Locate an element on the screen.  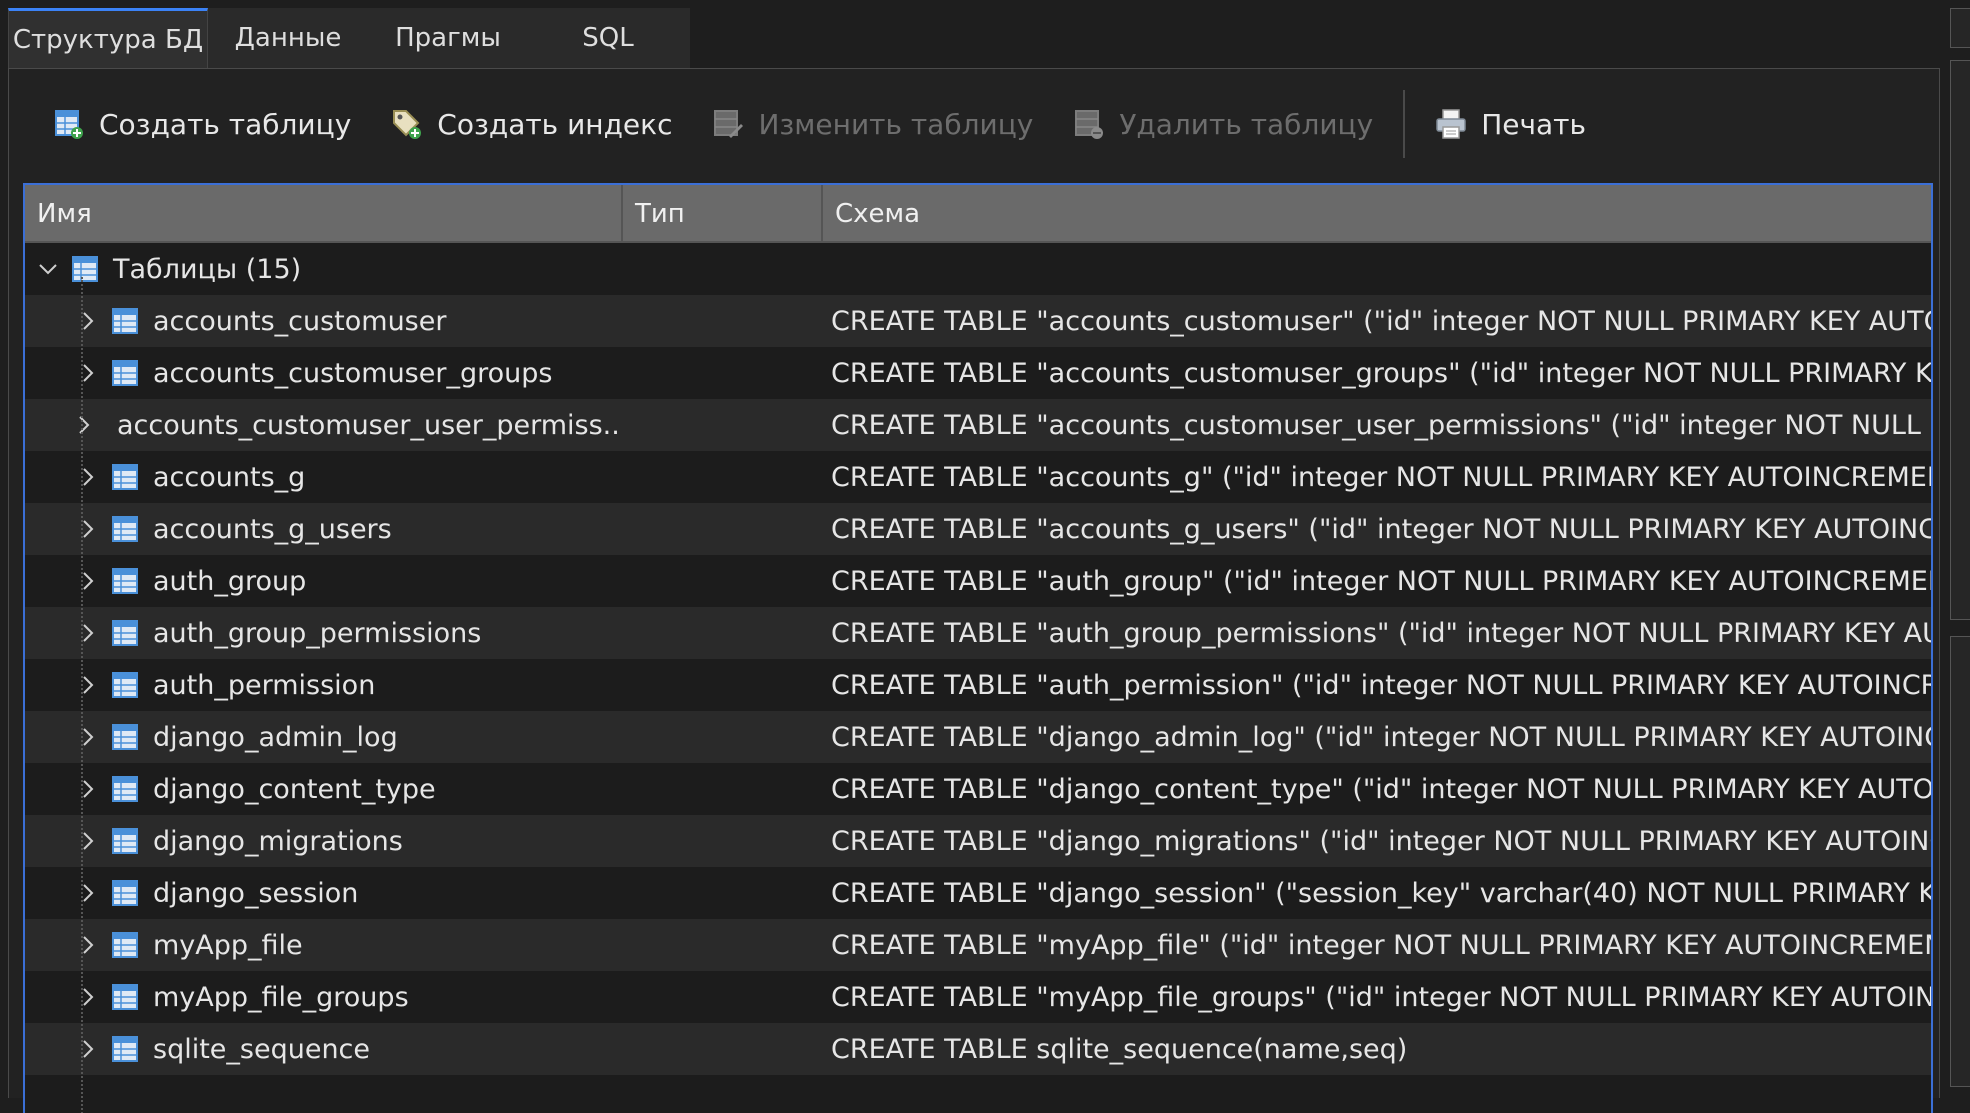
column-header-type: Тип is located at coordinates (723, 214).